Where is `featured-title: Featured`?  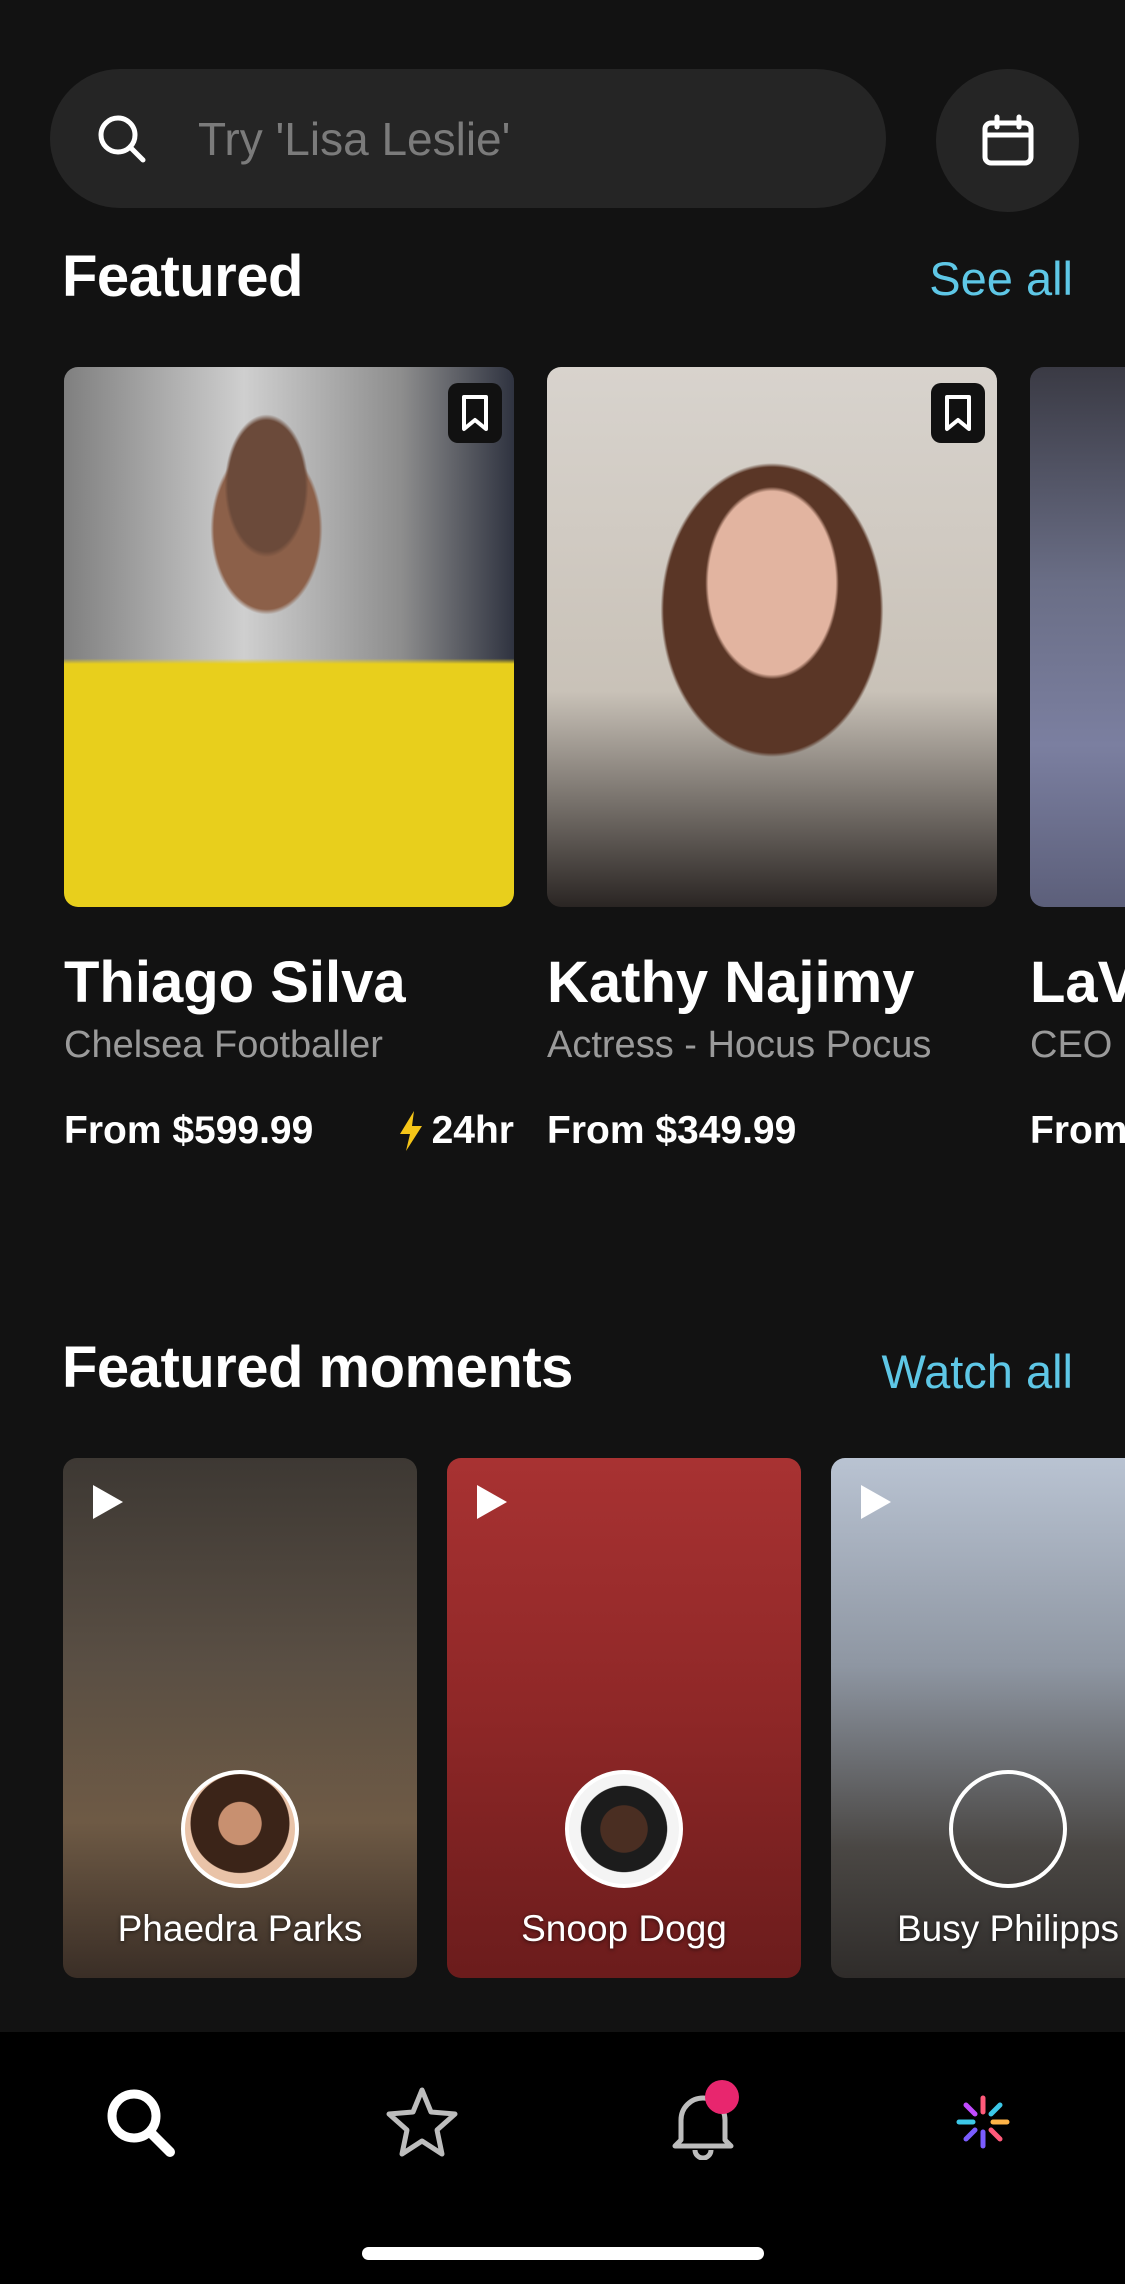
featured-title: Featured is located at coordinates (182, 276).